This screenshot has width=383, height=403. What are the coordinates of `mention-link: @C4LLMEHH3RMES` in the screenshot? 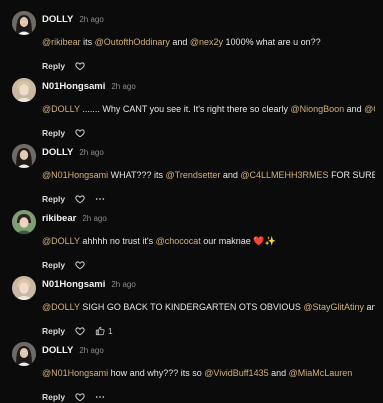 It's located at (284, 175).